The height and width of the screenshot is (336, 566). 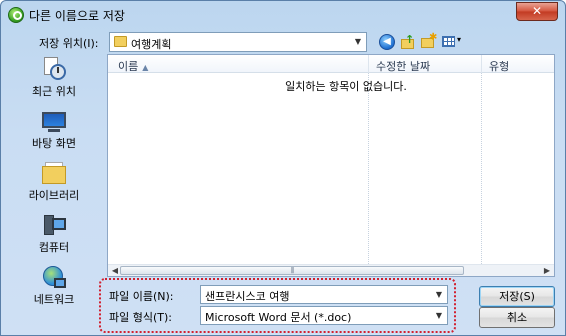 I want to click on save-location-label: 저장 위치(I):, so click(x=69, y=43).